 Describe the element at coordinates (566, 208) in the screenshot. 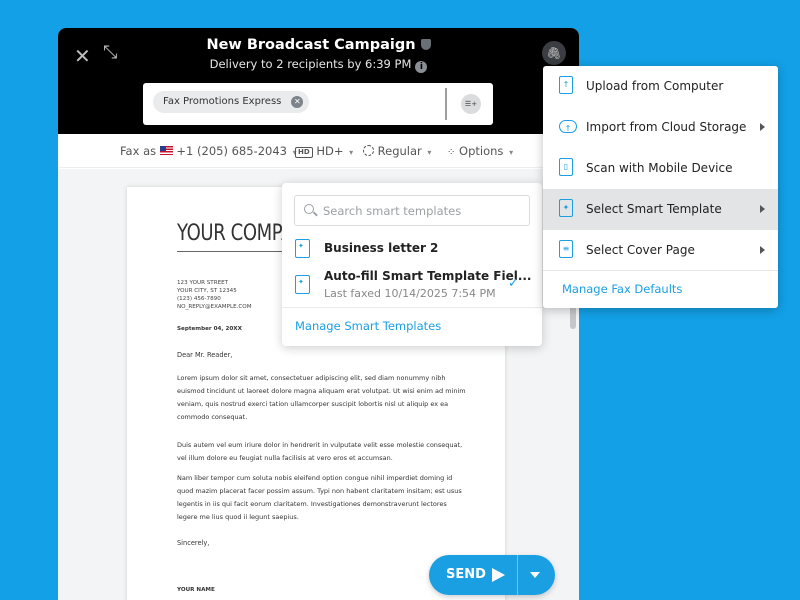

I see `smart-template-icon: ✦` at that location.